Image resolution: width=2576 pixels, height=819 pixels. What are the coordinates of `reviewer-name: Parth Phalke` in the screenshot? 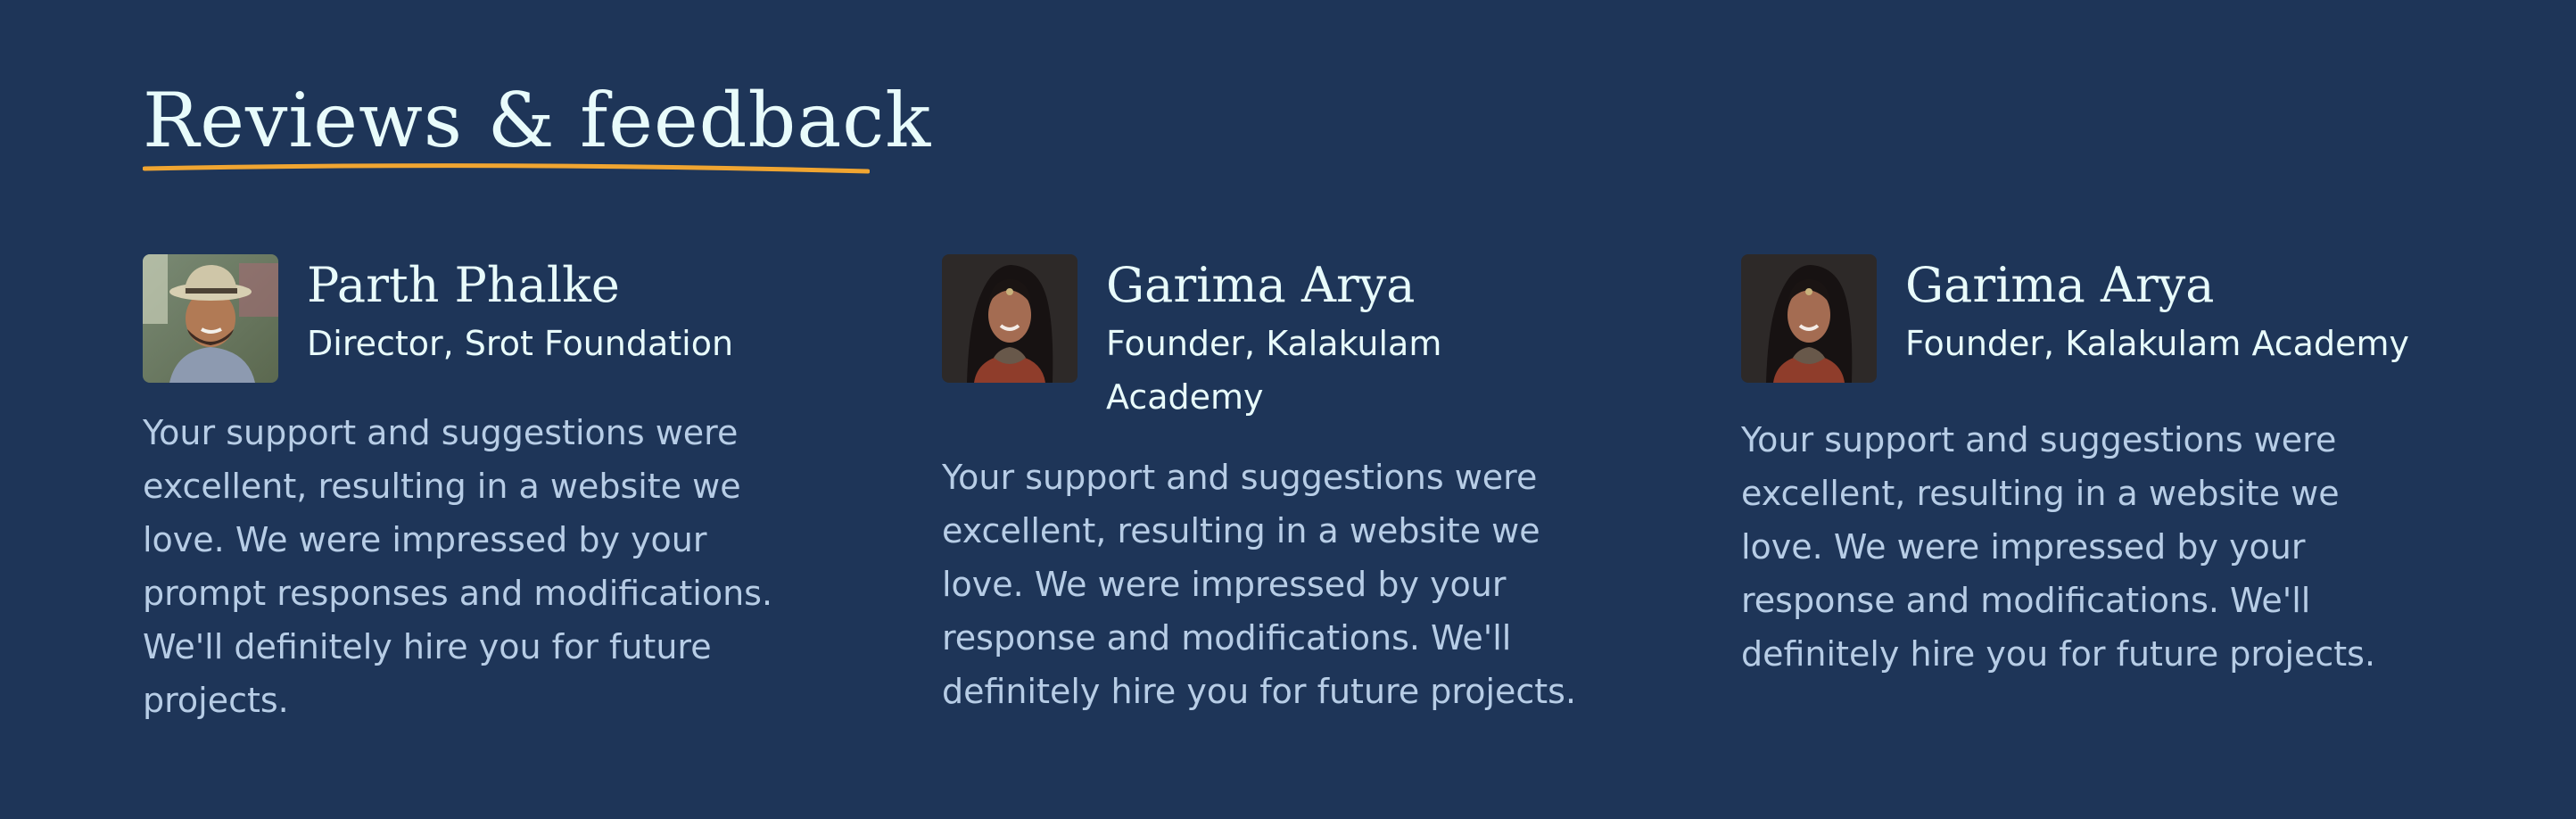 It's located at (464, 285).